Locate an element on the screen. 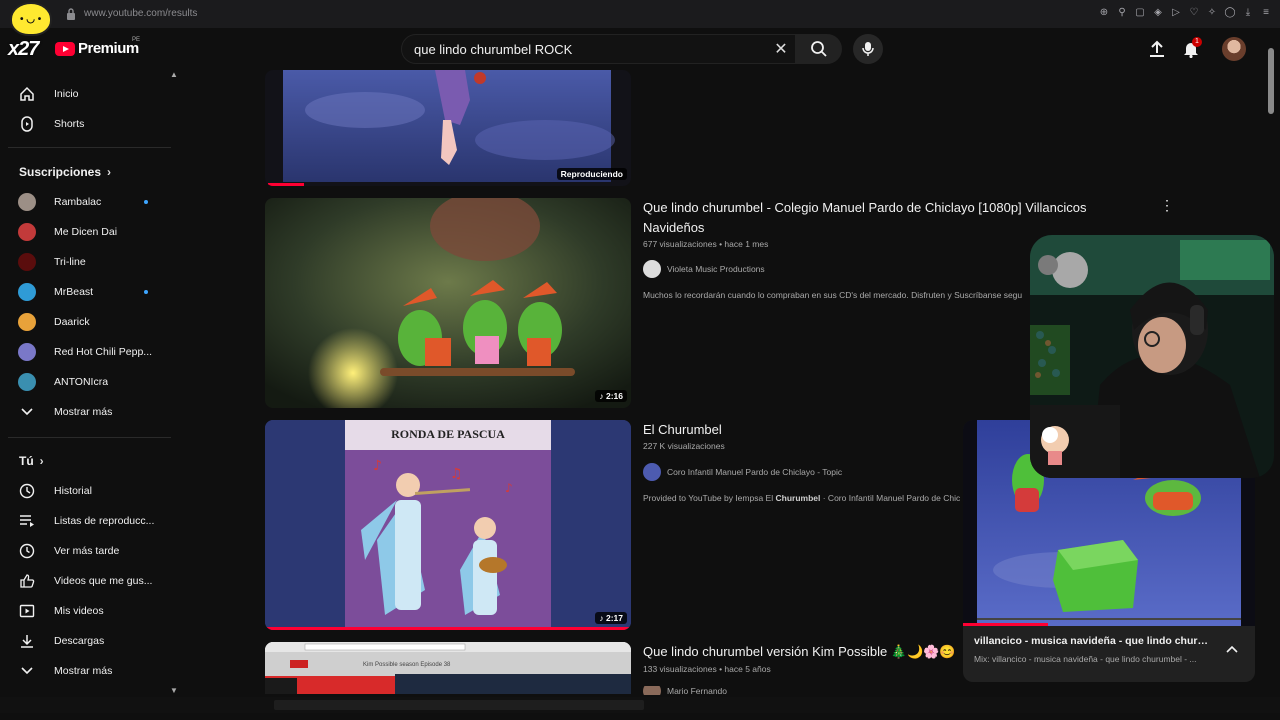 Image resolution: width=1280 pixels, height=720 pixels. sidebar-item-antonicra: ANTONIcra is located at coordinates (90, 382).